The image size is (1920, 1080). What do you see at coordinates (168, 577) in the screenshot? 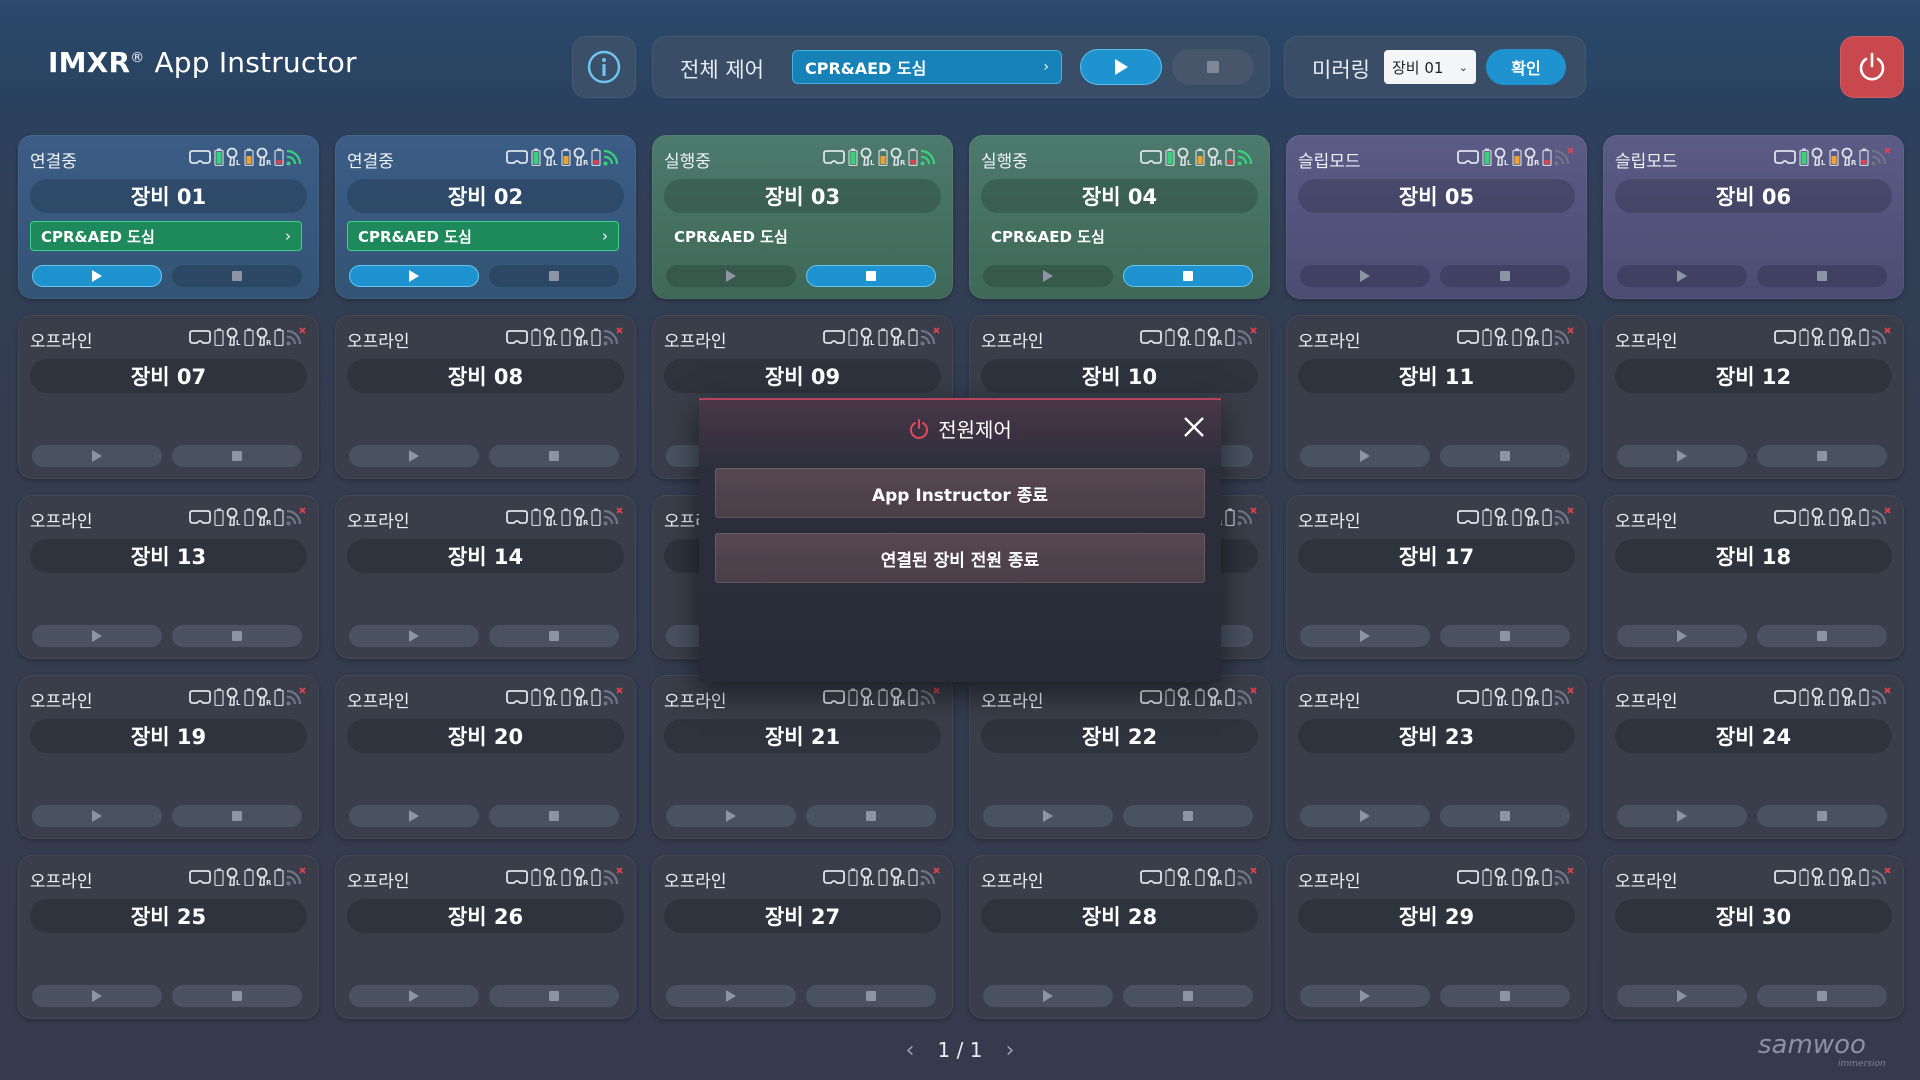
I see `device-card: 오프라인 L R 장비 13` at bounding box center [168, 577].